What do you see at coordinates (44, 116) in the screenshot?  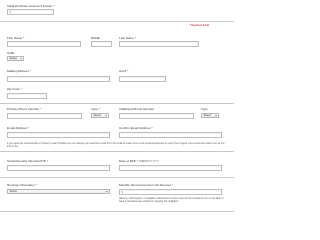 I see `primary-phone-input` at bounding box center [44, 116].